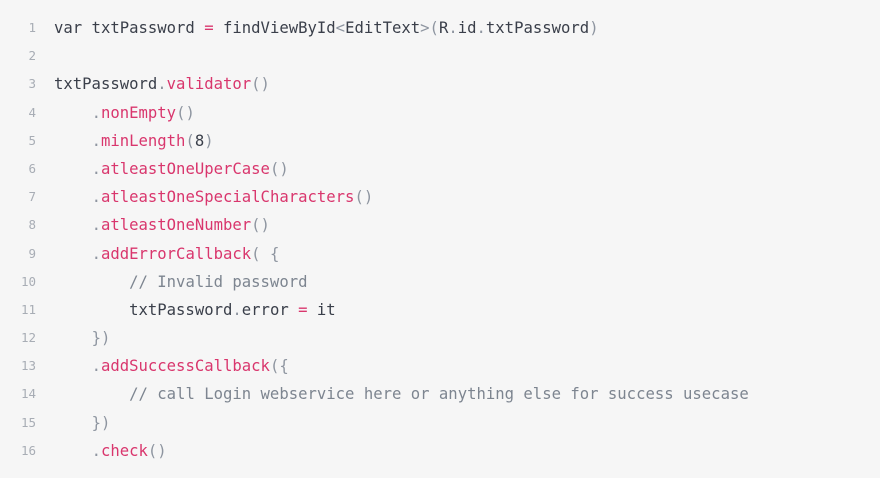 Image resolution: width=880 pixels, height=478 pixels. I want to click on line-number: 16, so click(28, 450).